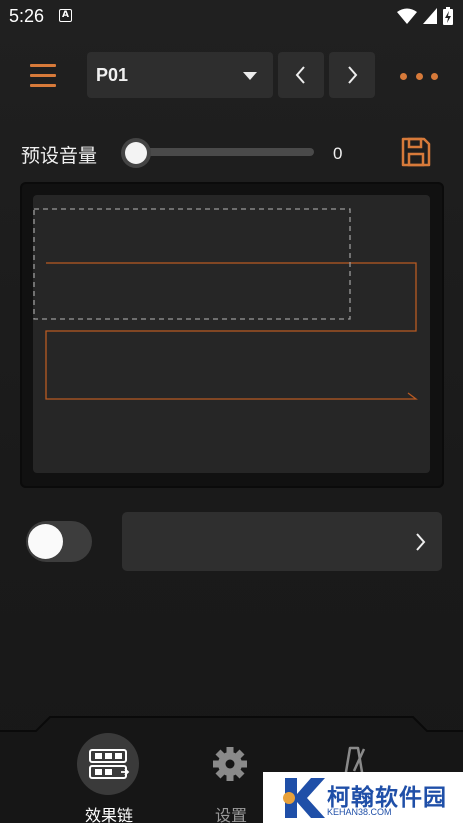 The width and height of the screenshot is (463, 823). What do you see at coordinates (282, 541) in the screenshot?
I see `effect-detail-button` at bounding box center [282, 541].